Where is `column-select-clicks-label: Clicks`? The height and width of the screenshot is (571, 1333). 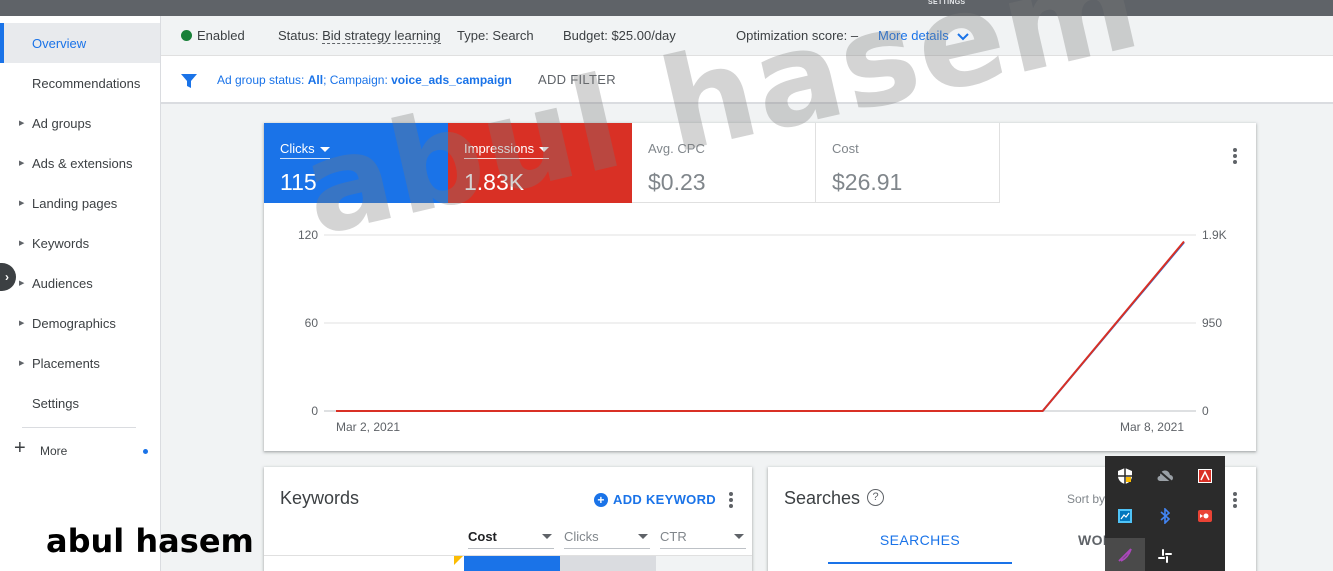
column-select-clicks-label: Clicks is located at coordinates (581, 536).